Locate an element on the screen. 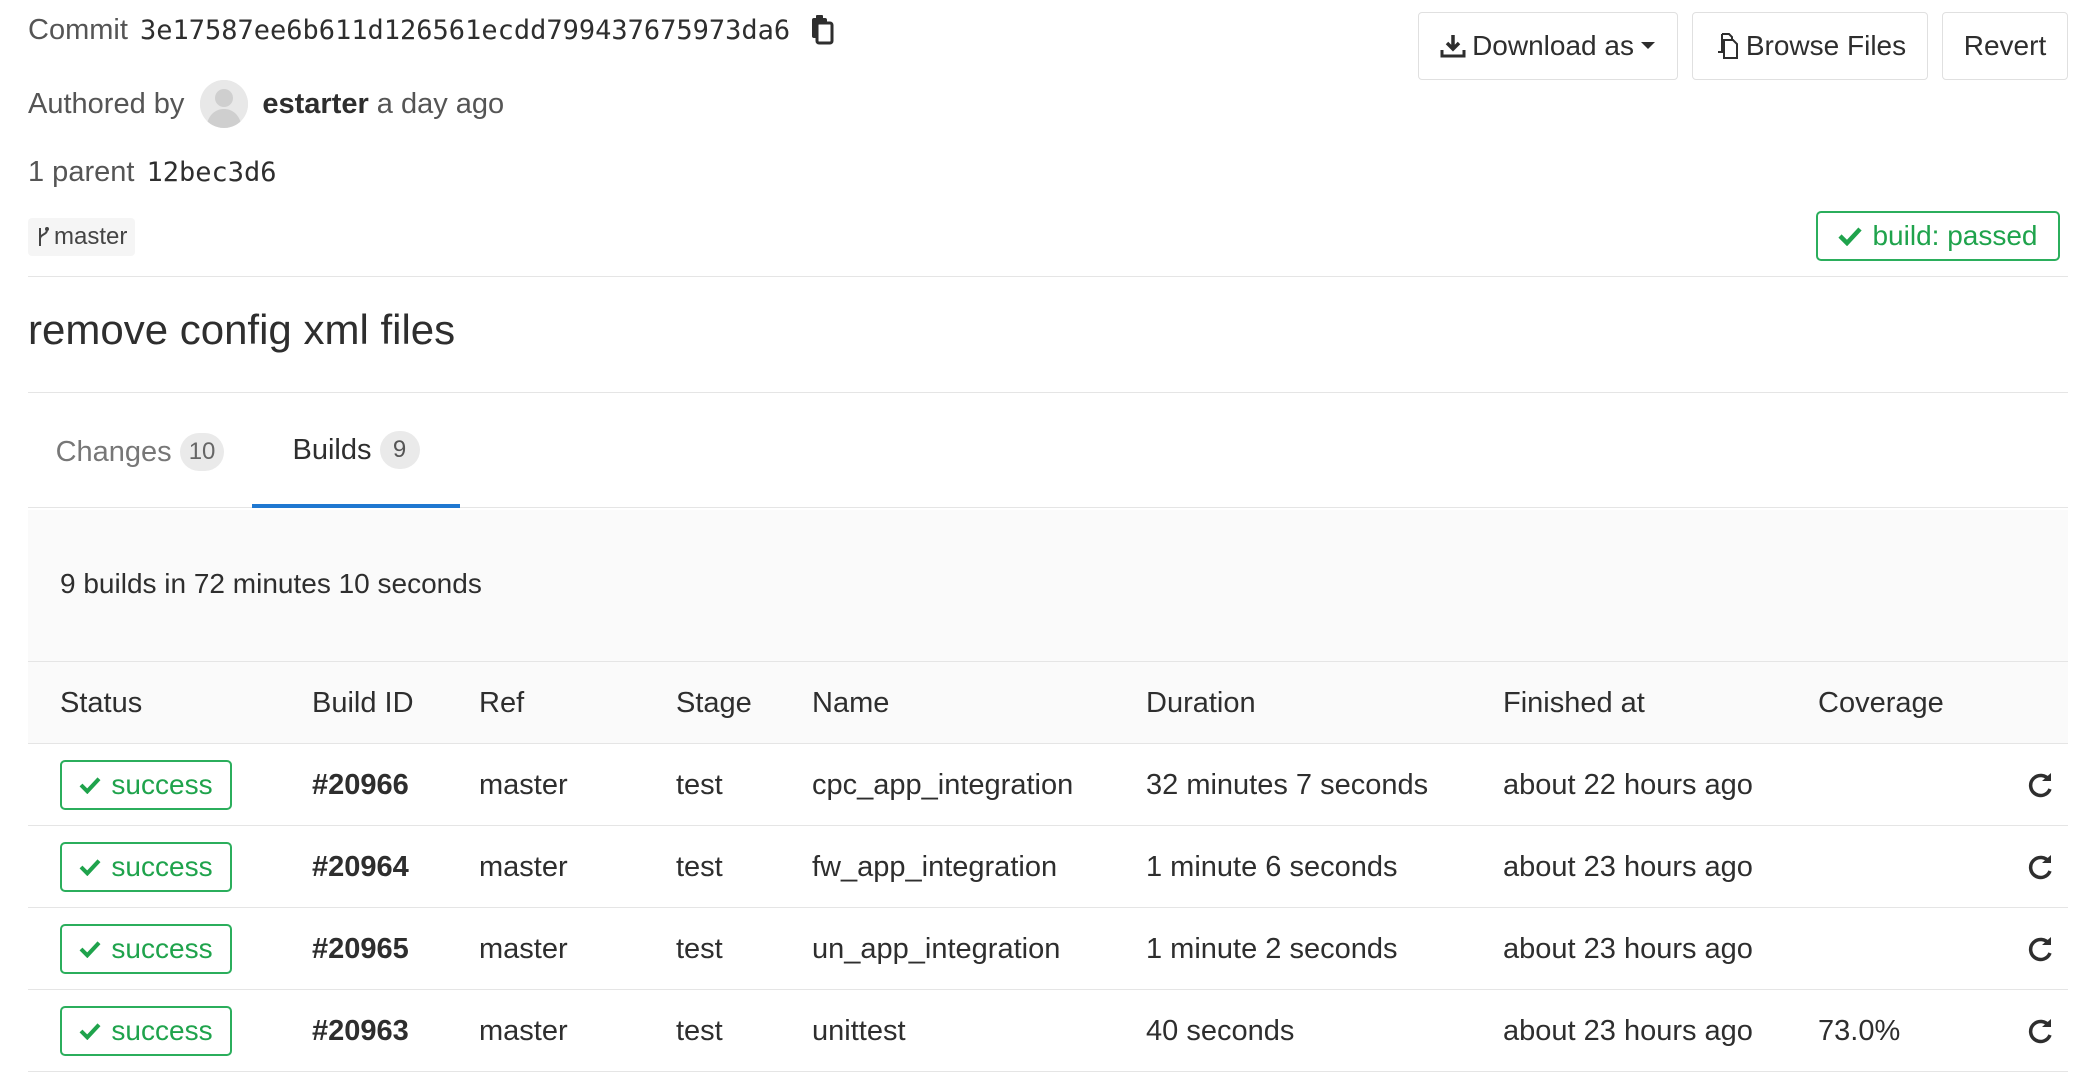  build-id-link: #20963 is located at coordinates (360, 1031).